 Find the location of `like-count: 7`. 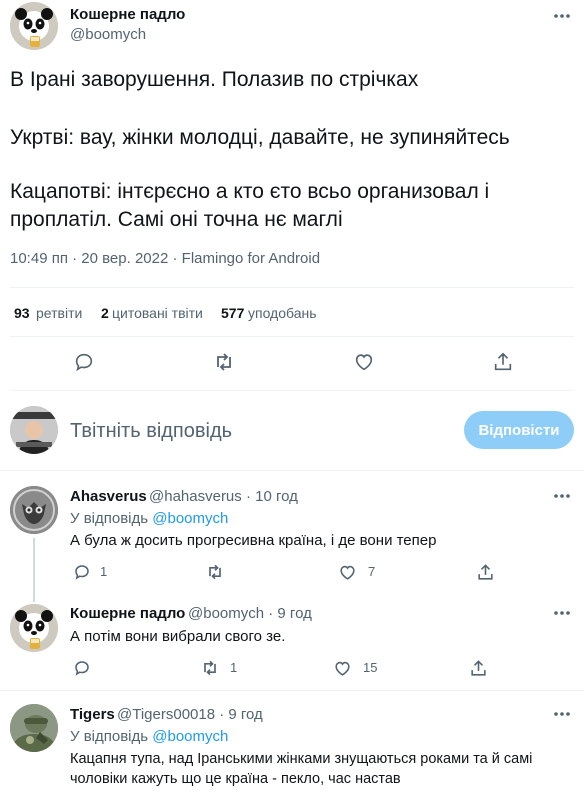

like-count: 7 is located at coordinates (372, 571).